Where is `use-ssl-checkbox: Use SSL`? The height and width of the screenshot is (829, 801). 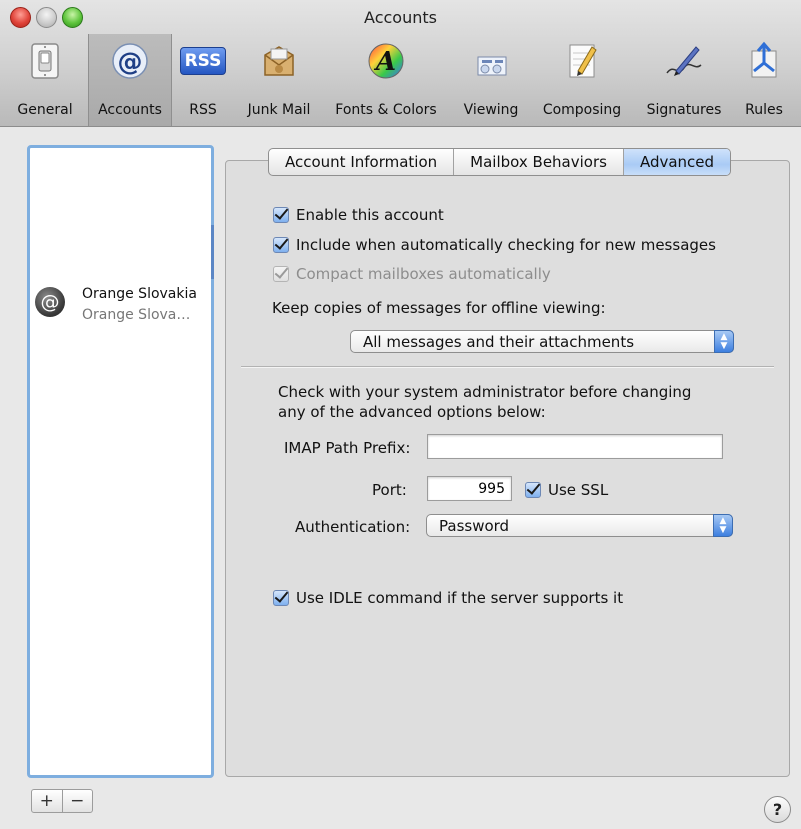 use-ssl-checkbox: Use SSL is located at coordinates (566, 490).